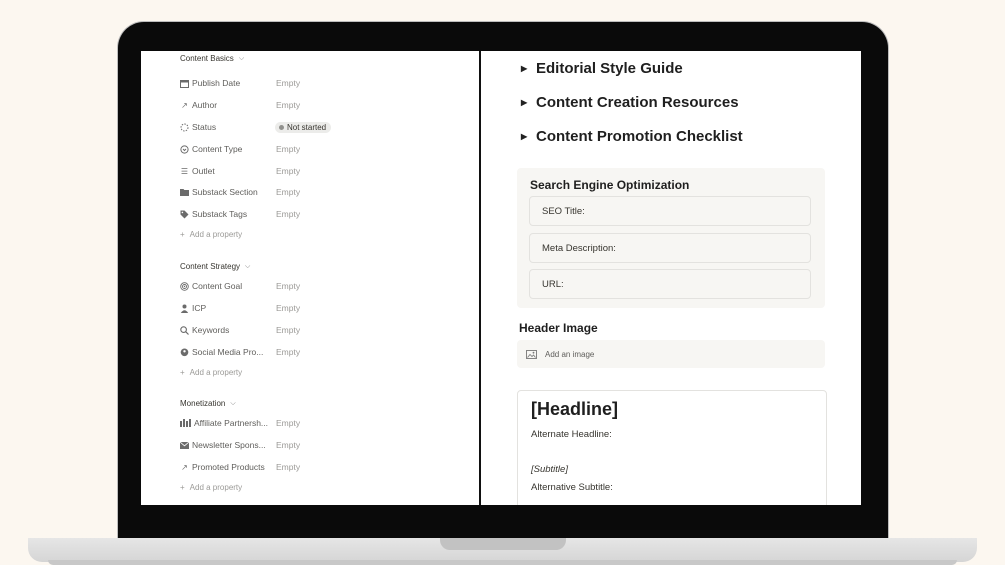 The image size is (1005, 565). Describe the element at coordinates (184, 330) in the screenshot. I see `search-icon` at that location.